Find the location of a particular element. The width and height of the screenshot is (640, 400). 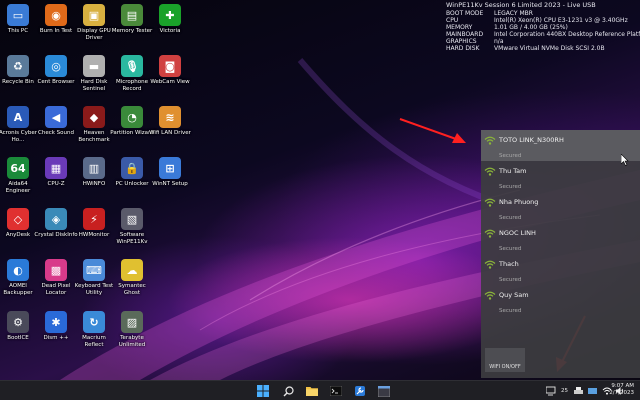

desktop-icon-label: Symantec Ghost is located at coordinates (132, 289).